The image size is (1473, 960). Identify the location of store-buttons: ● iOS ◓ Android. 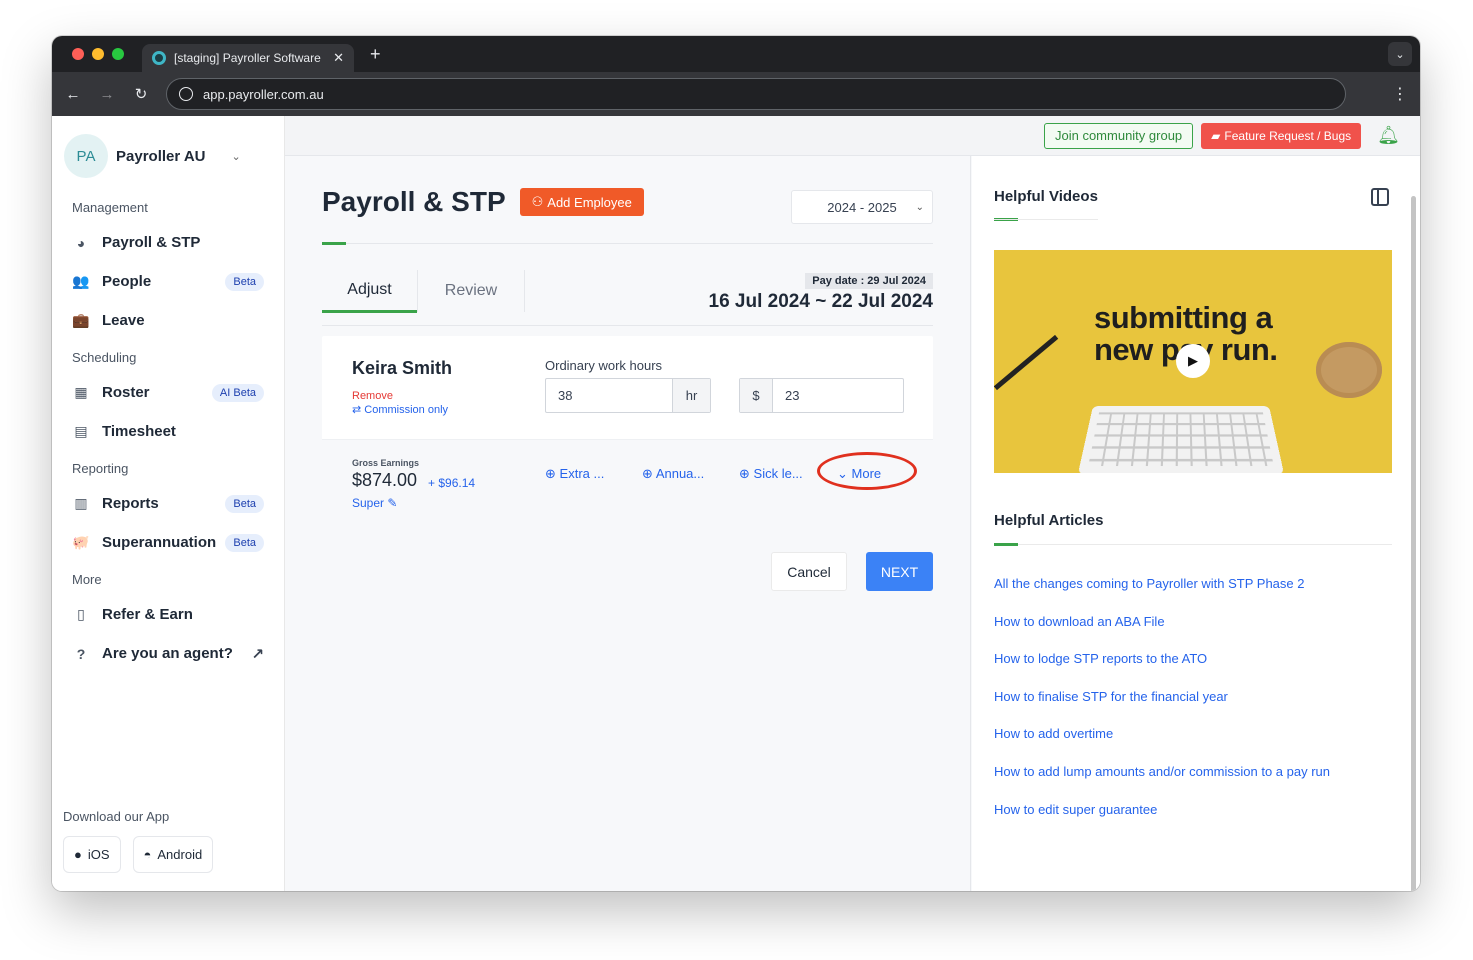
(138, 854).